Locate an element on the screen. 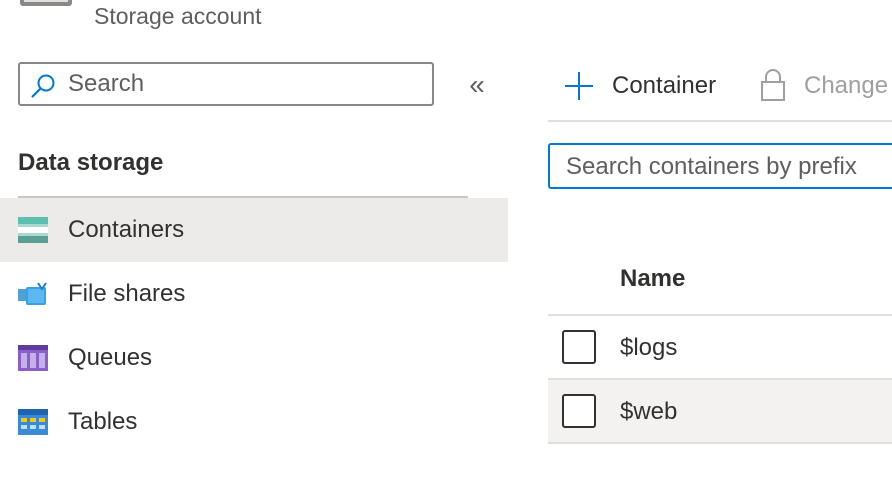  nav-item-label: Queues is located at coordinates (110, 357).